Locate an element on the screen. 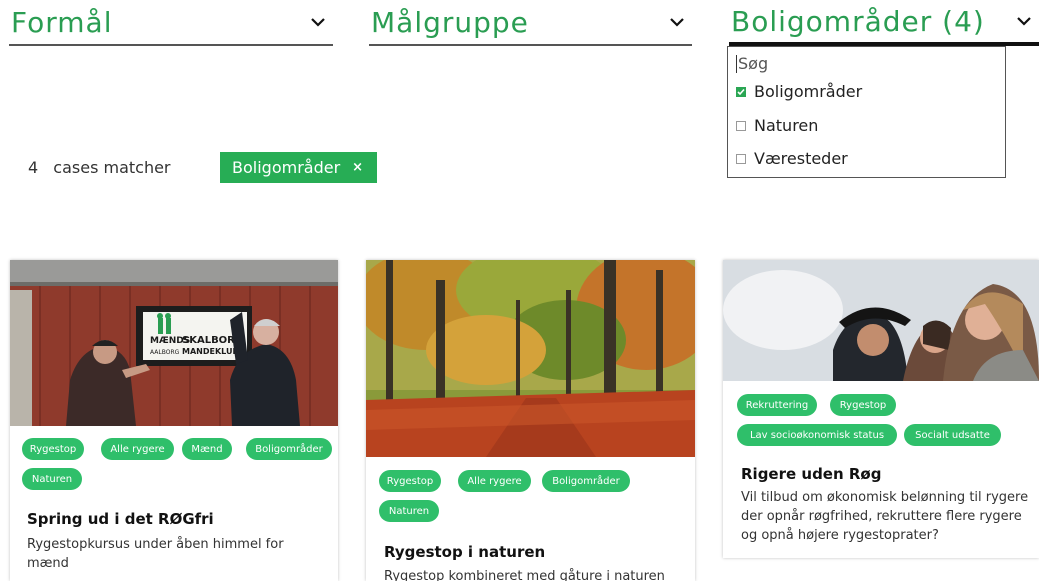 The image size is (1039, 581). option-naturen: Naturen is located at coordinates (777, 125).